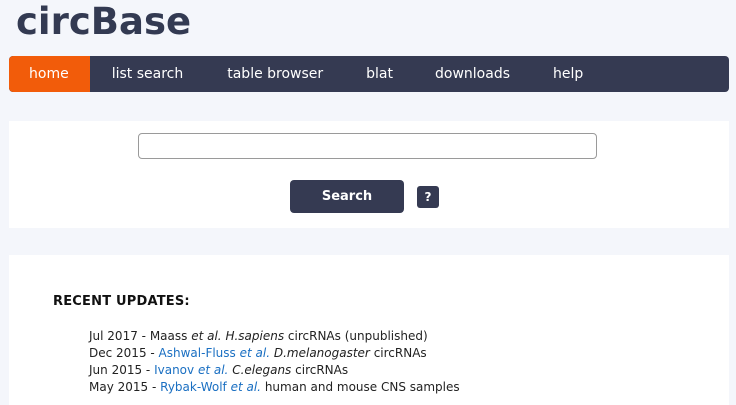 The width and height of the screenshot is (736, 405). Describe the element at coordinates (118, 353) in the screenshot. I see `update-date: Dec 2015` at that location.